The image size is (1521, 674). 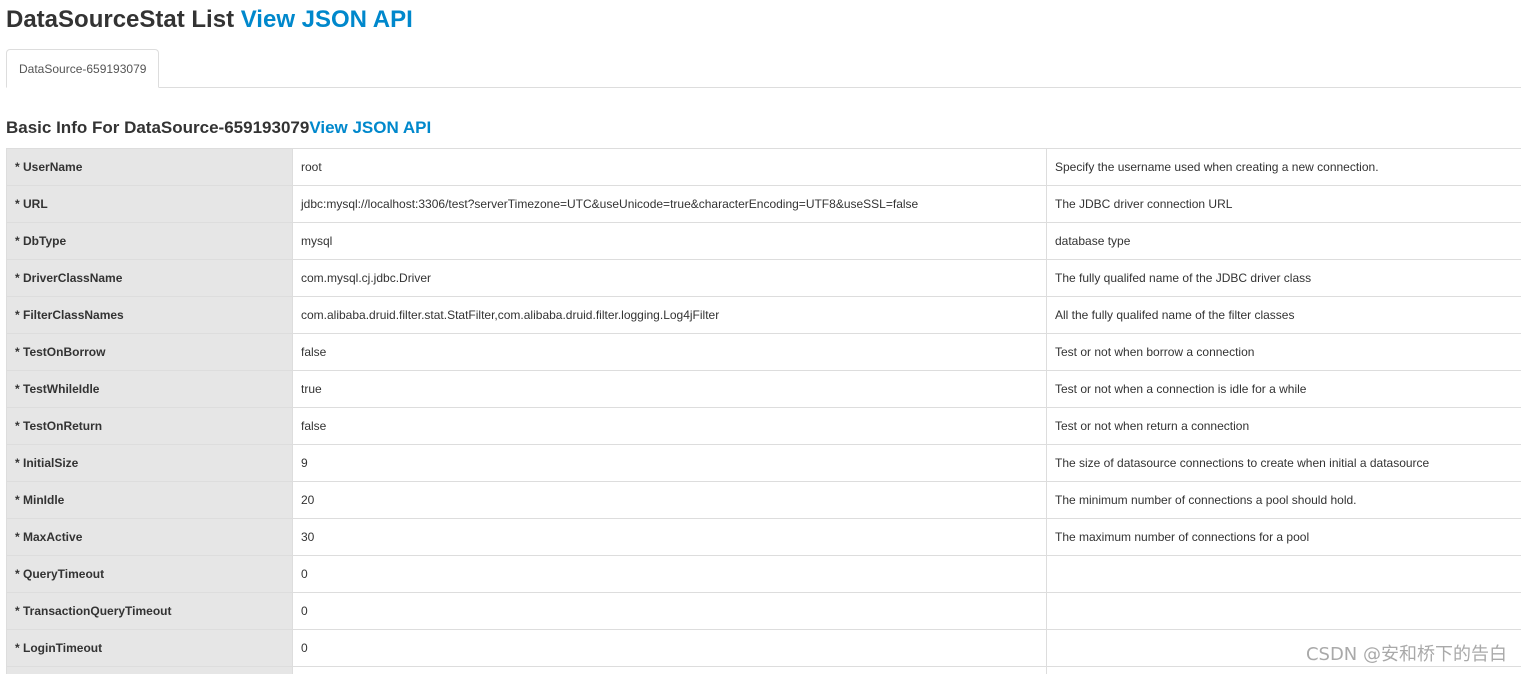 I want to click on table-row: * LoginTimeout 0, so click(x=763, y=648).